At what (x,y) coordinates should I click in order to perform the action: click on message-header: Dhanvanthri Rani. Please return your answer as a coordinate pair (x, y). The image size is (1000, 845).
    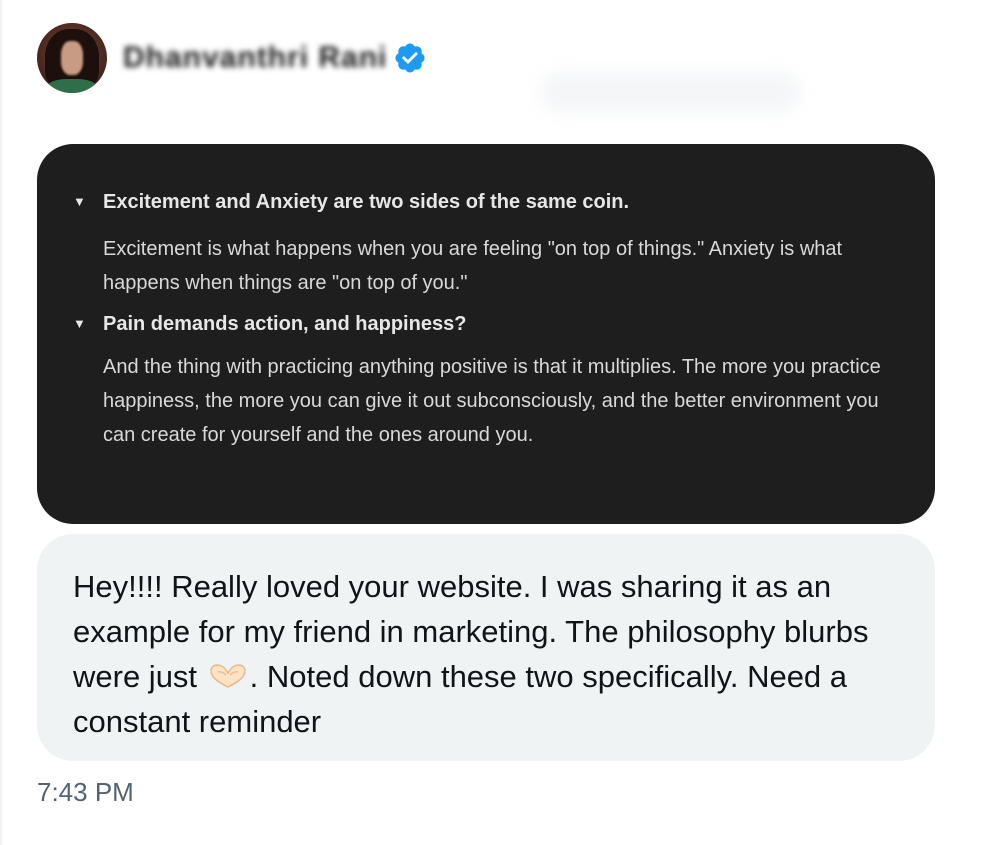
    Looking at the image, I should click on (232, 58).